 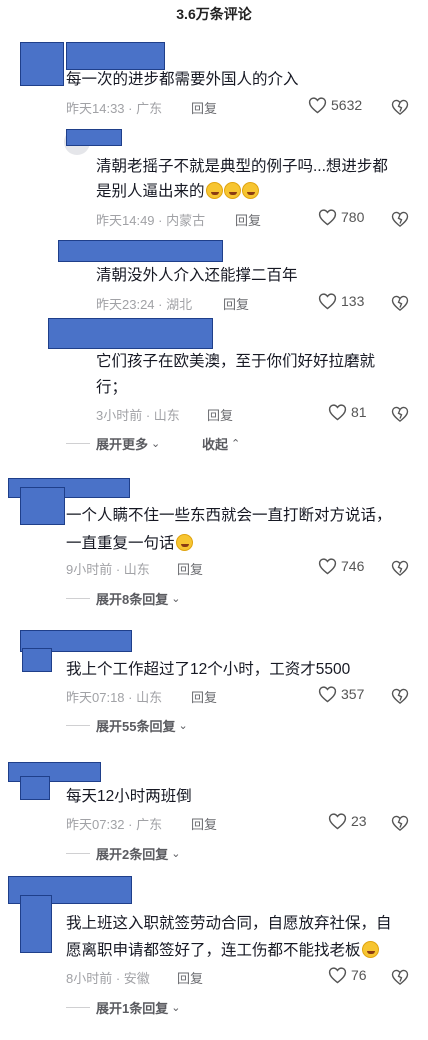 I want to click on expand-replies-button: 展开2条回复 ⌄, so click(x=123, y=853).